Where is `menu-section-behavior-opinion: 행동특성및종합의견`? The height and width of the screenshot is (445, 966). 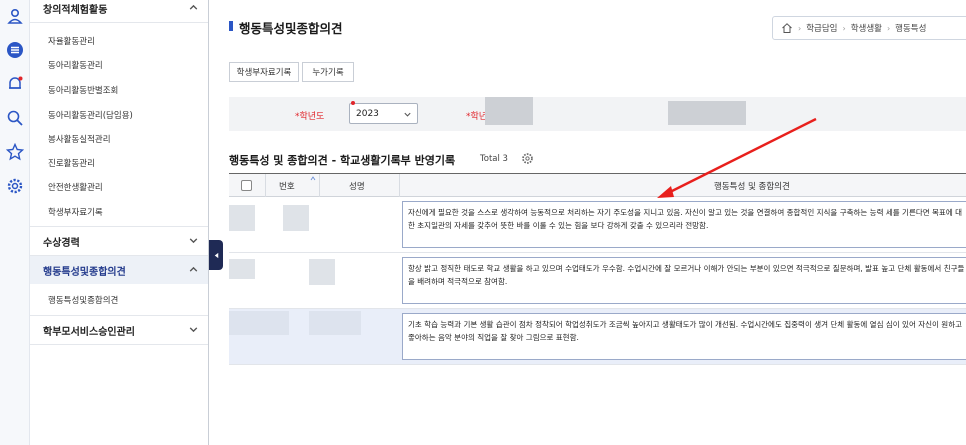
menu-section-behavior-opinion: 행동특성및종합의견 is located at coordinates (119, 270).